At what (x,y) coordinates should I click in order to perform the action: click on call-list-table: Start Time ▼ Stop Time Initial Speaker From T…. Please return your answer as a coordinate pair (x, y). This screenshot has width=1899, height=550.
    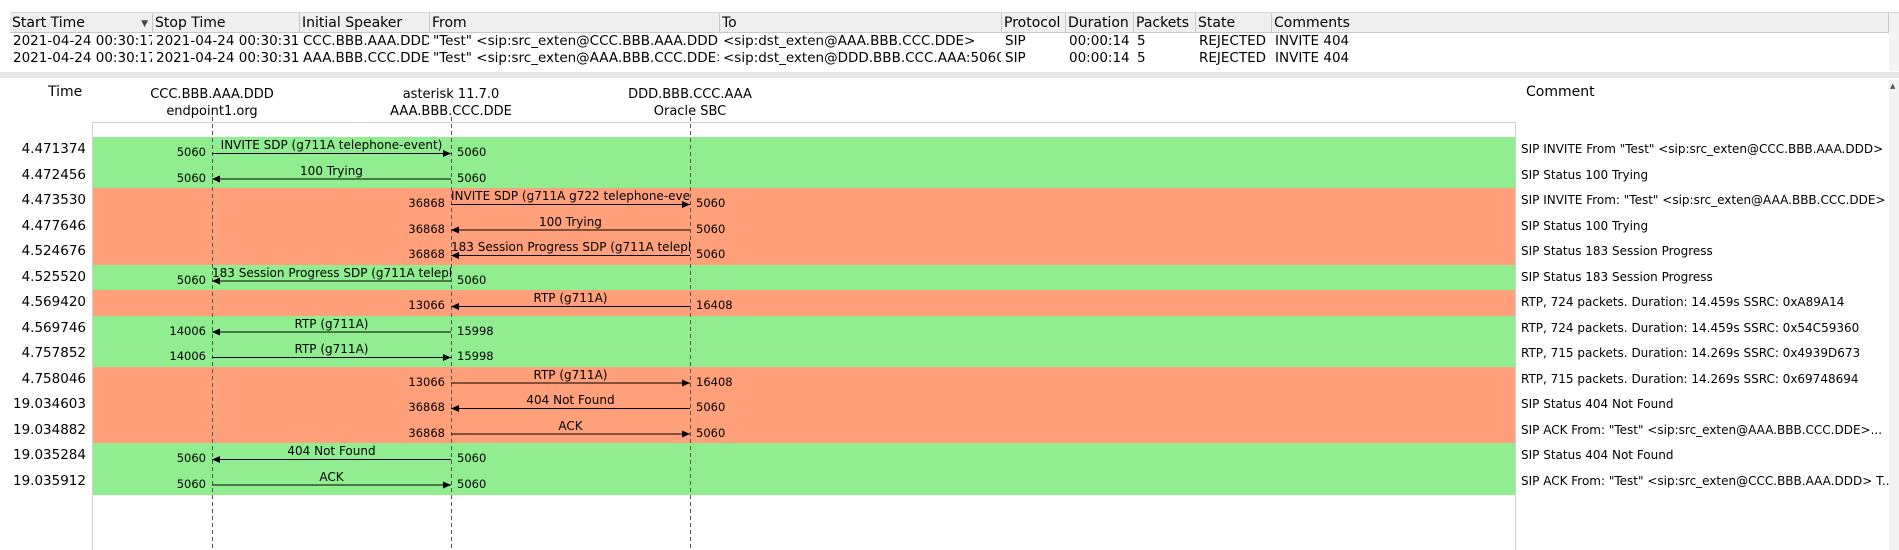
    Looking at the image, I should click on (954, 41).